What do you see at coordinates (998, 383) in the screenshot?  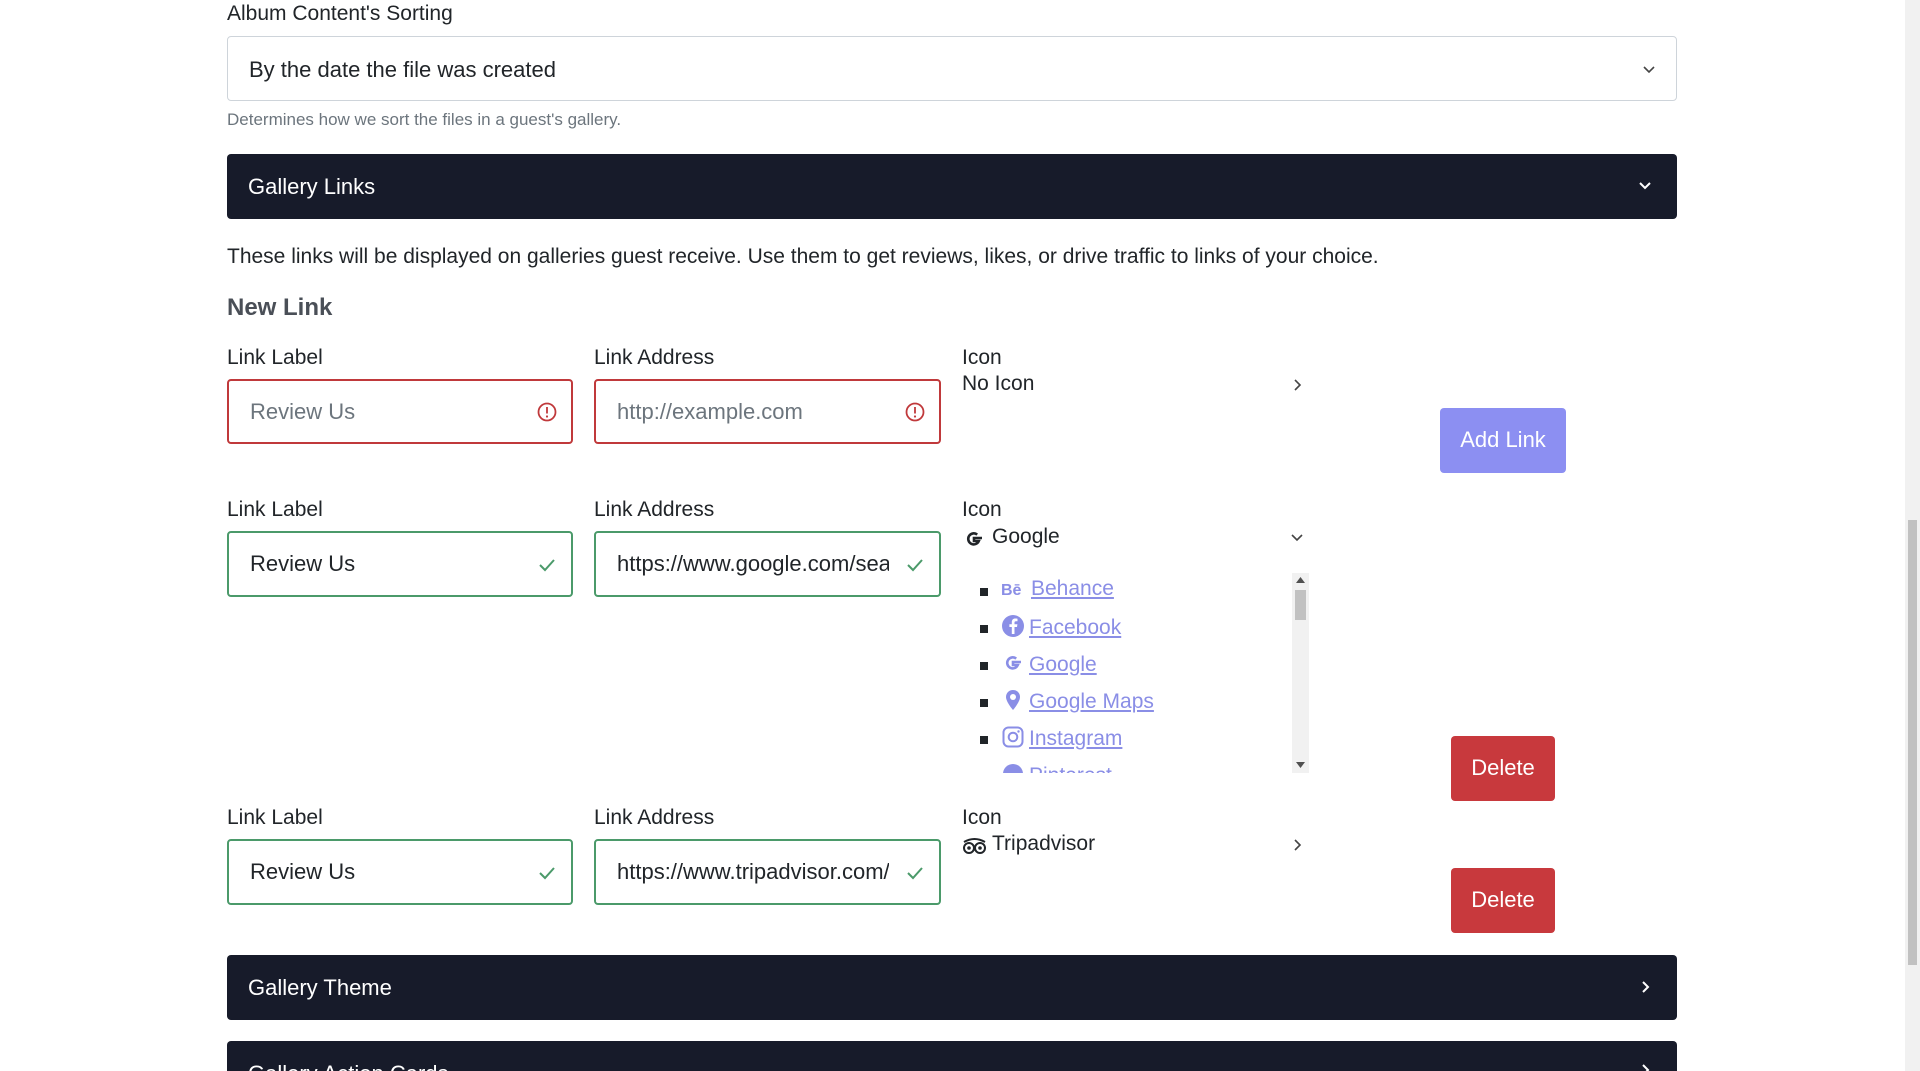 I see `new-link-icon-value: No Icon` at bounding box center [998, 383].